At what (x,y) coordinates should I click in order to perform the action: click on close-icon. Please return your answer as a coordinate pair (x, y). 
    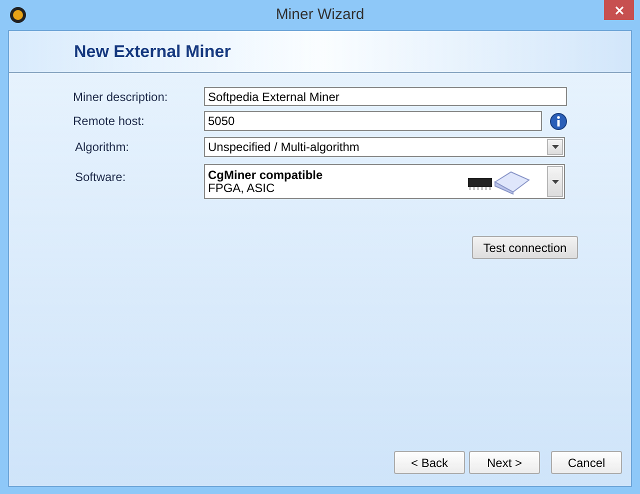
    Looking at the image, I should click on (619, 10).